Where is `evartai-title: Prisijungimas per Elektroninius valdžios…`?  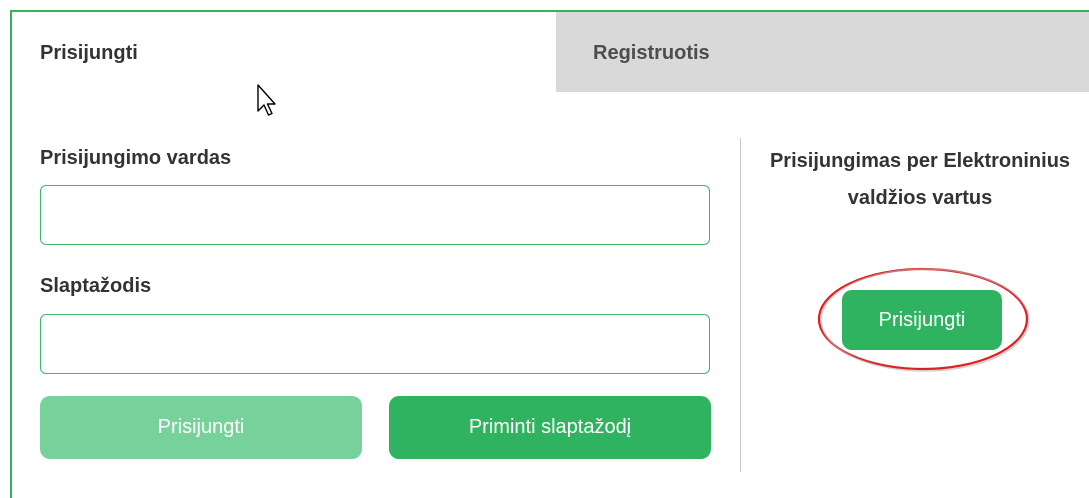 evartai-title: Prisijungimas per Elektroninius valdžios… is located at coordinates (920, 179).